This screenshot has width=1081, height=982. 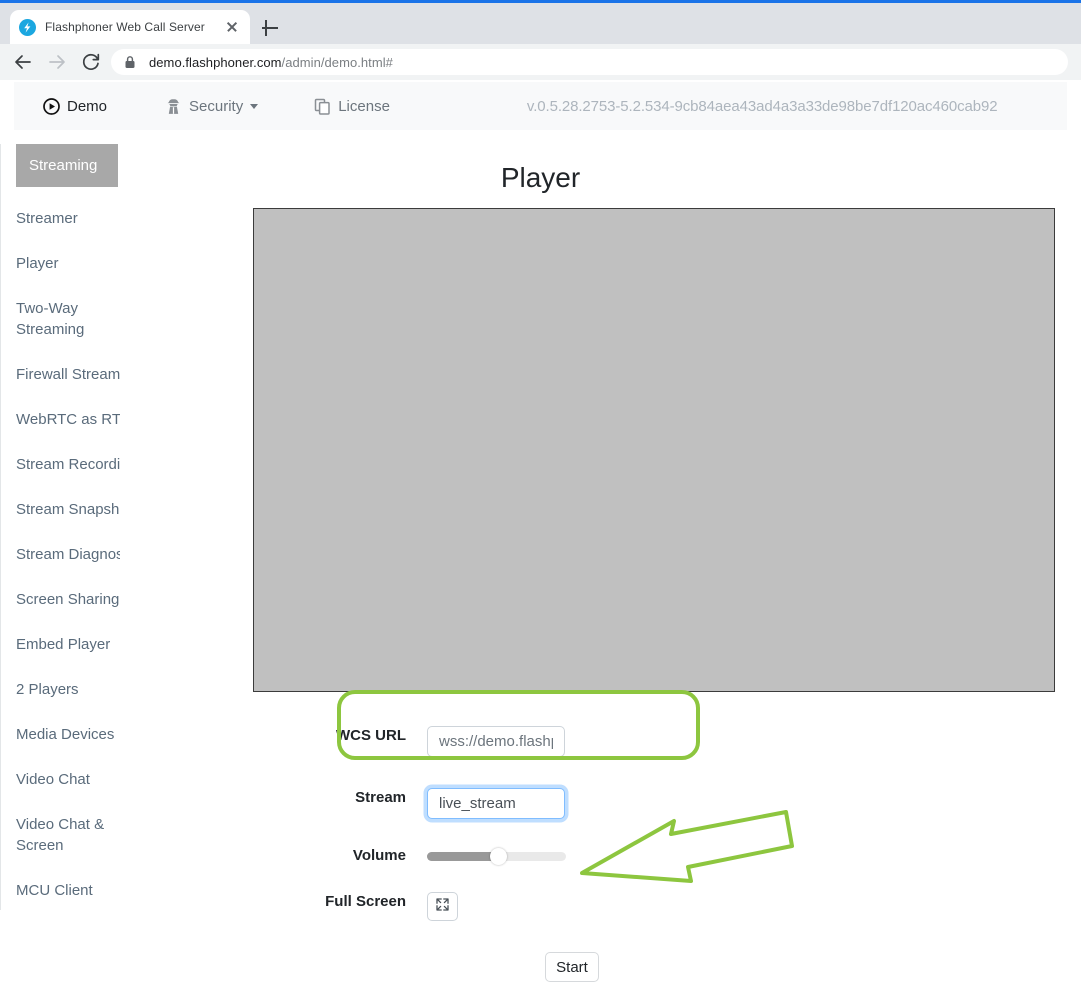 What do you see at coordinates (68, 599) in the screenshot?
I see `sidebar-item-screen-sharing: Screen Sharing` at bounding box center [68, 599].